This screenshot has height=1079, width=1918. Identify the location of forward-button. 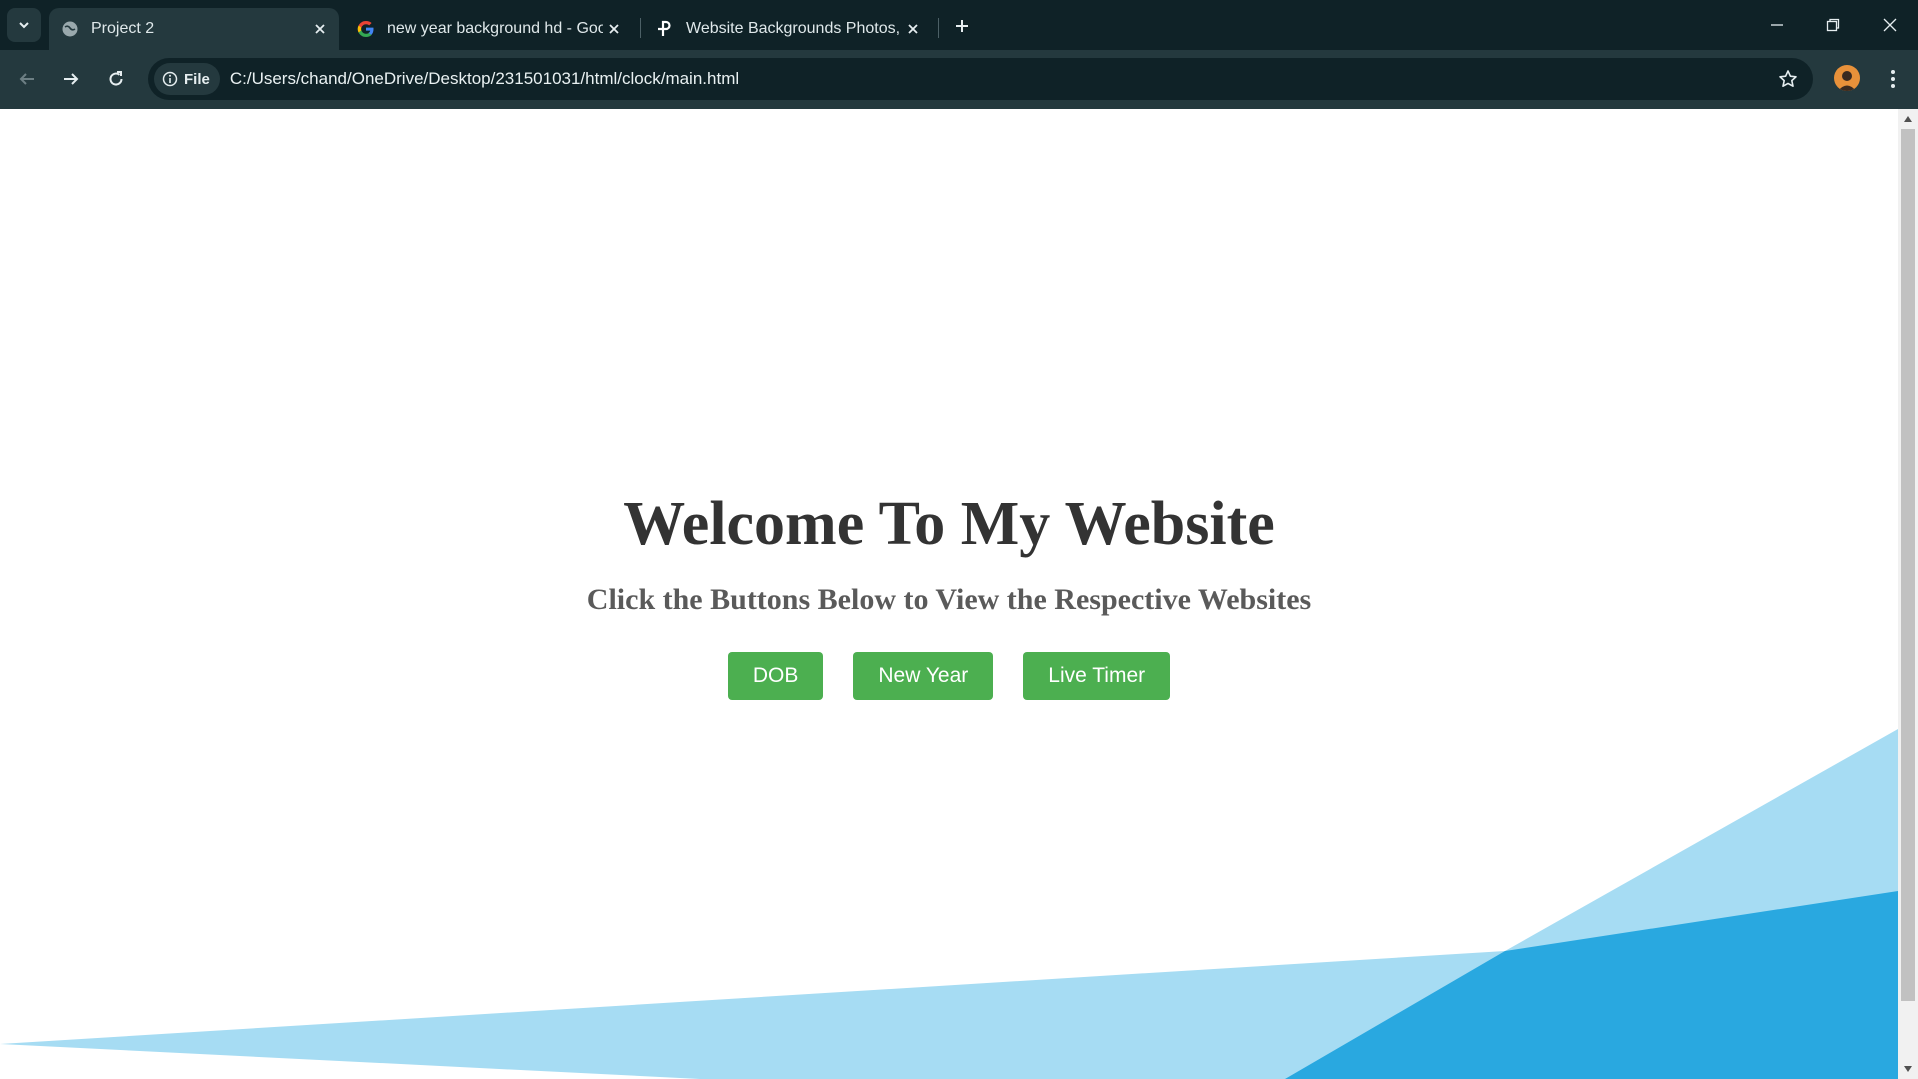
(71, 79).